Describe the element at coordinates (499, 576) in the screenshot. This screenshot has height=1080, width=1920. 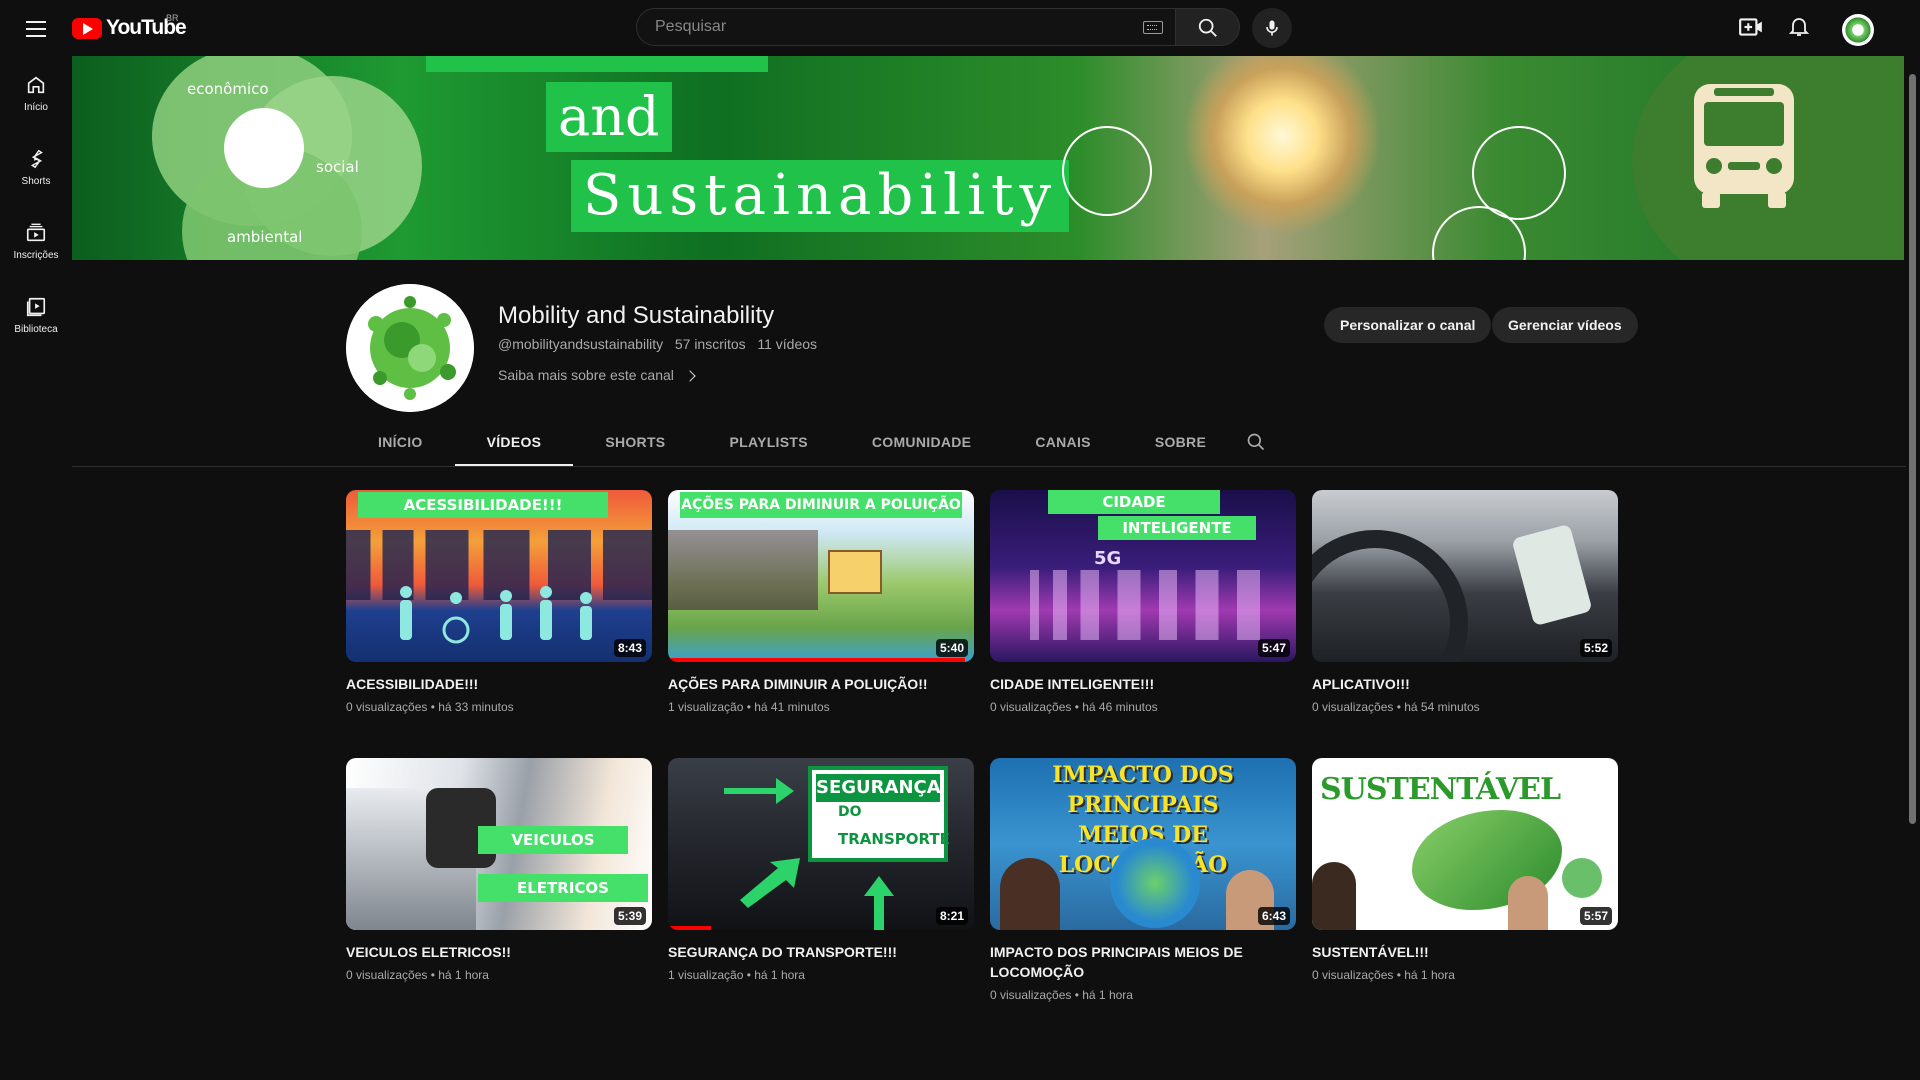
I see `video-thumbnail: ACESSIBILIDADE!!! 8:43` at that location.